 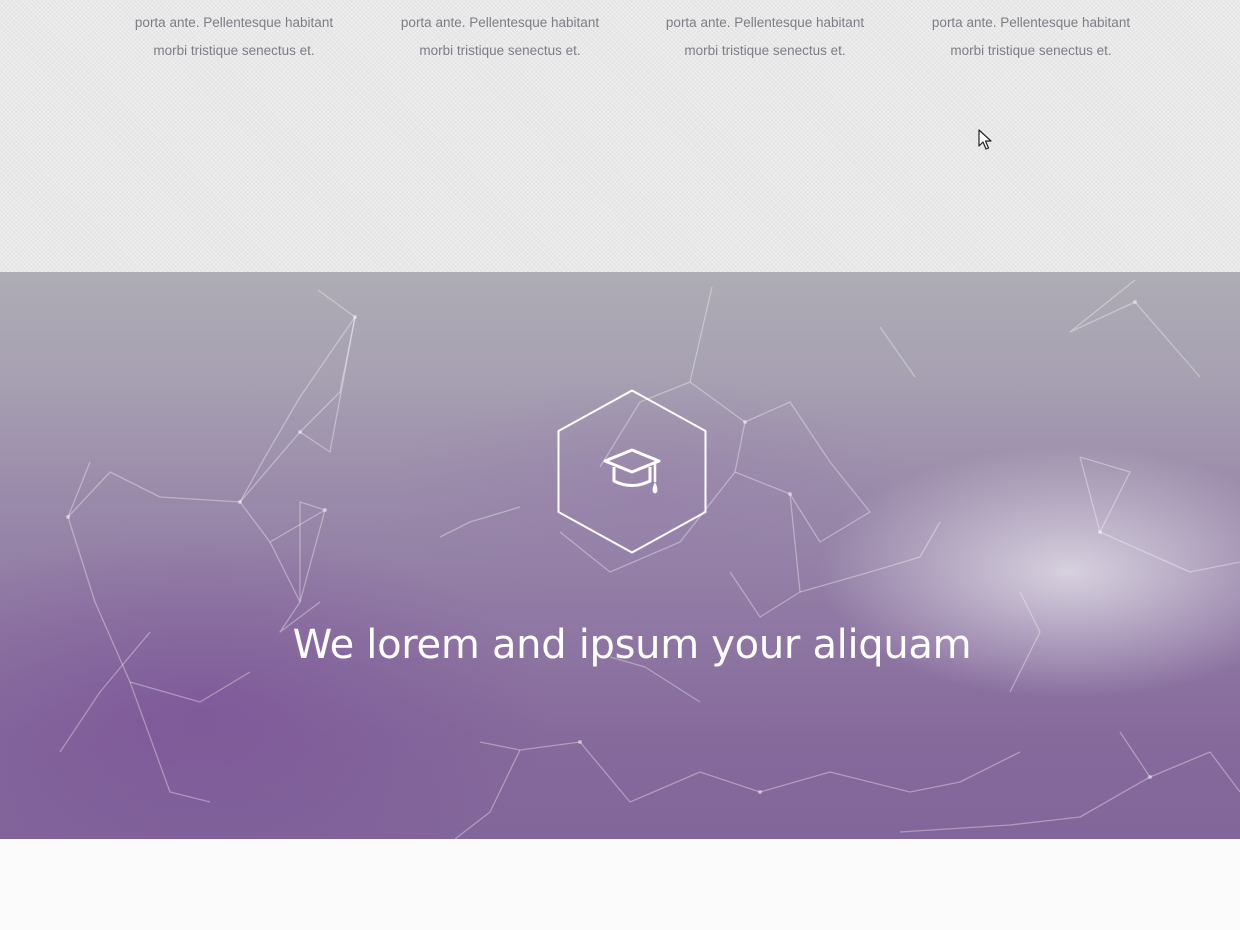 What do you see at coordinates (985, 139) in the screenshot?
I see `mouse-cursor-icon` at bounding box center [985, 139].